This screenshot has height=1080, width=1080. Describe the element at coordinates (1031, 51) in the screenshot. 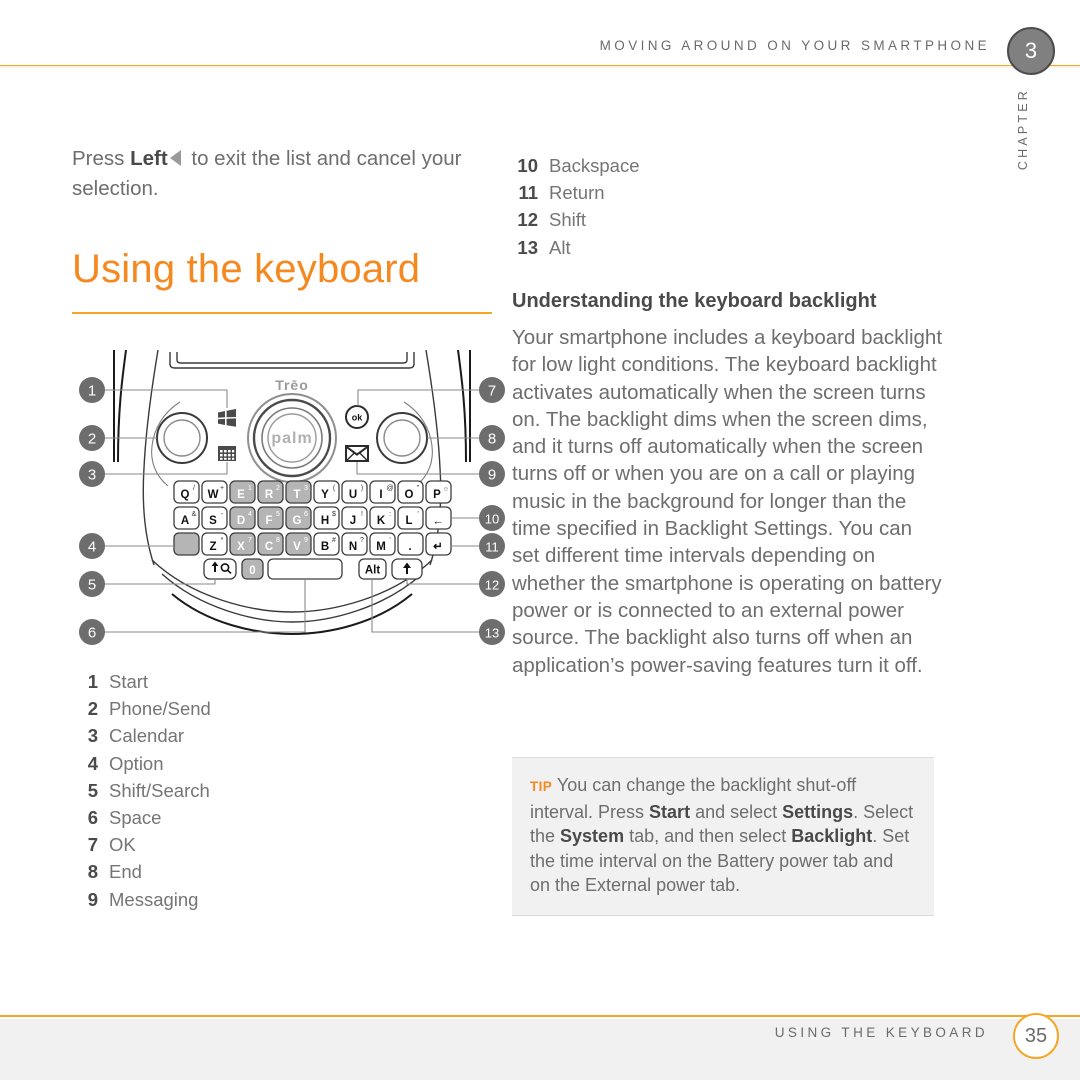

I see `chapter-number-badge: 3` at that location.